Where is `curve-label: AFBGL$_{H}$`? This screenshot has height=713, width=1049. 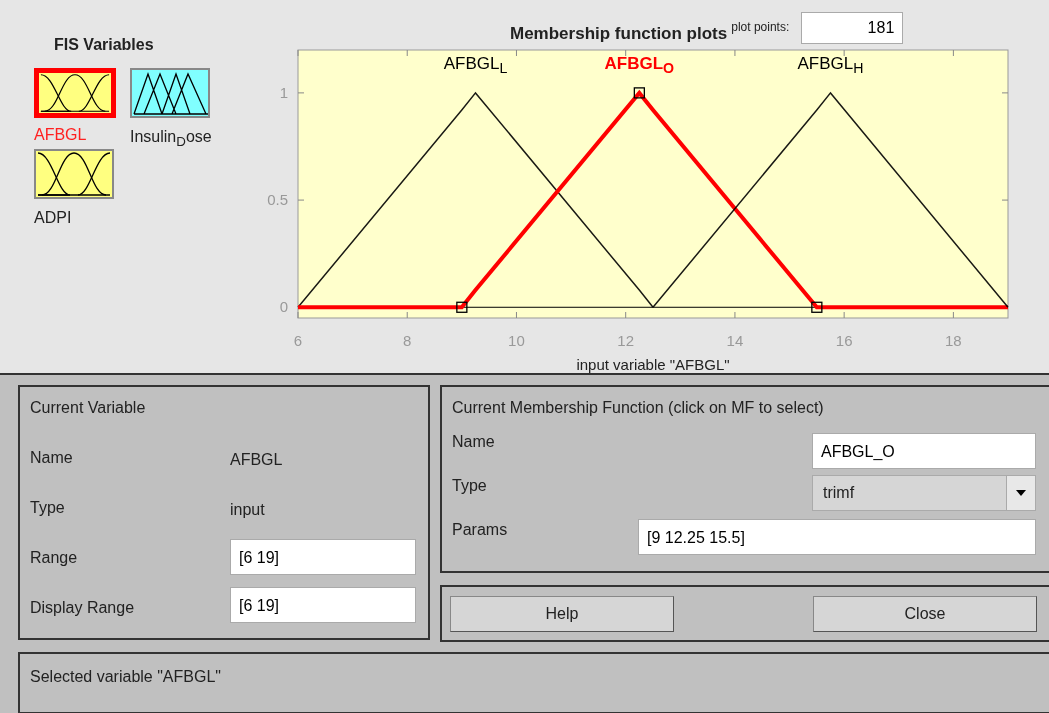
curve-label: AFBGL$_{H}$ is located at coordinates (830, 63).